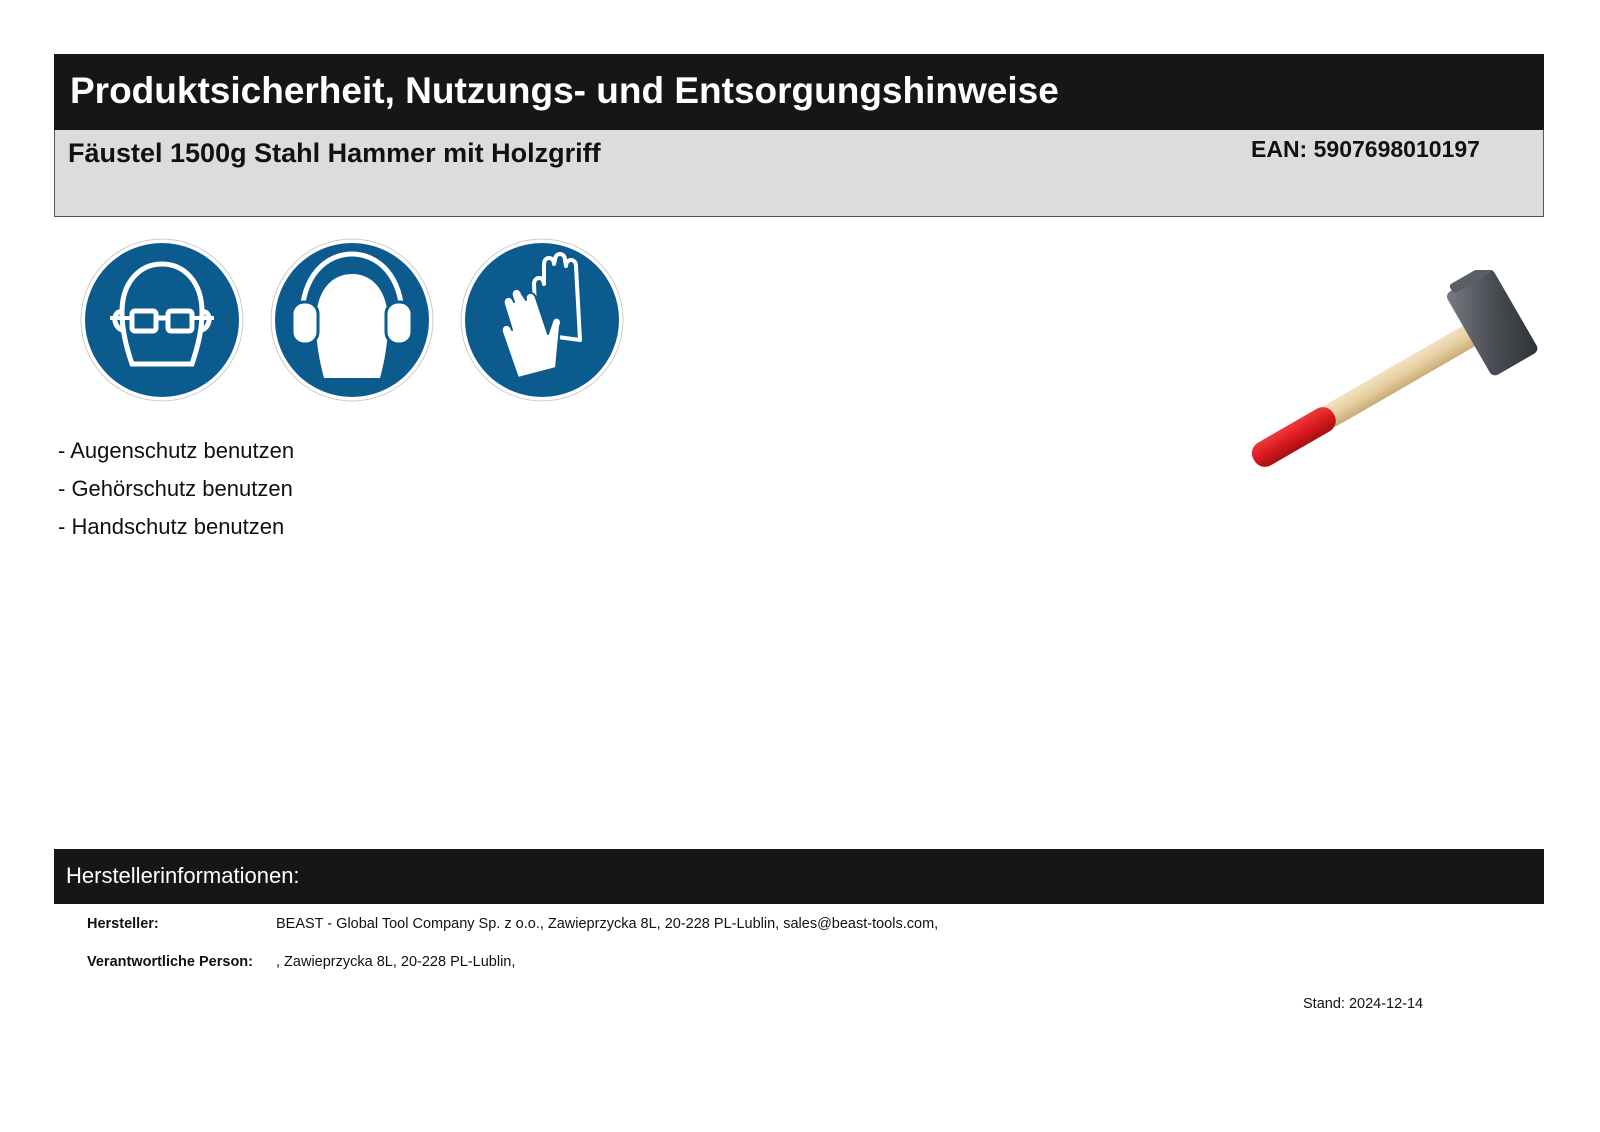  I want to click on ean-code: EAN: 5907698010197, so click(1365, 149).